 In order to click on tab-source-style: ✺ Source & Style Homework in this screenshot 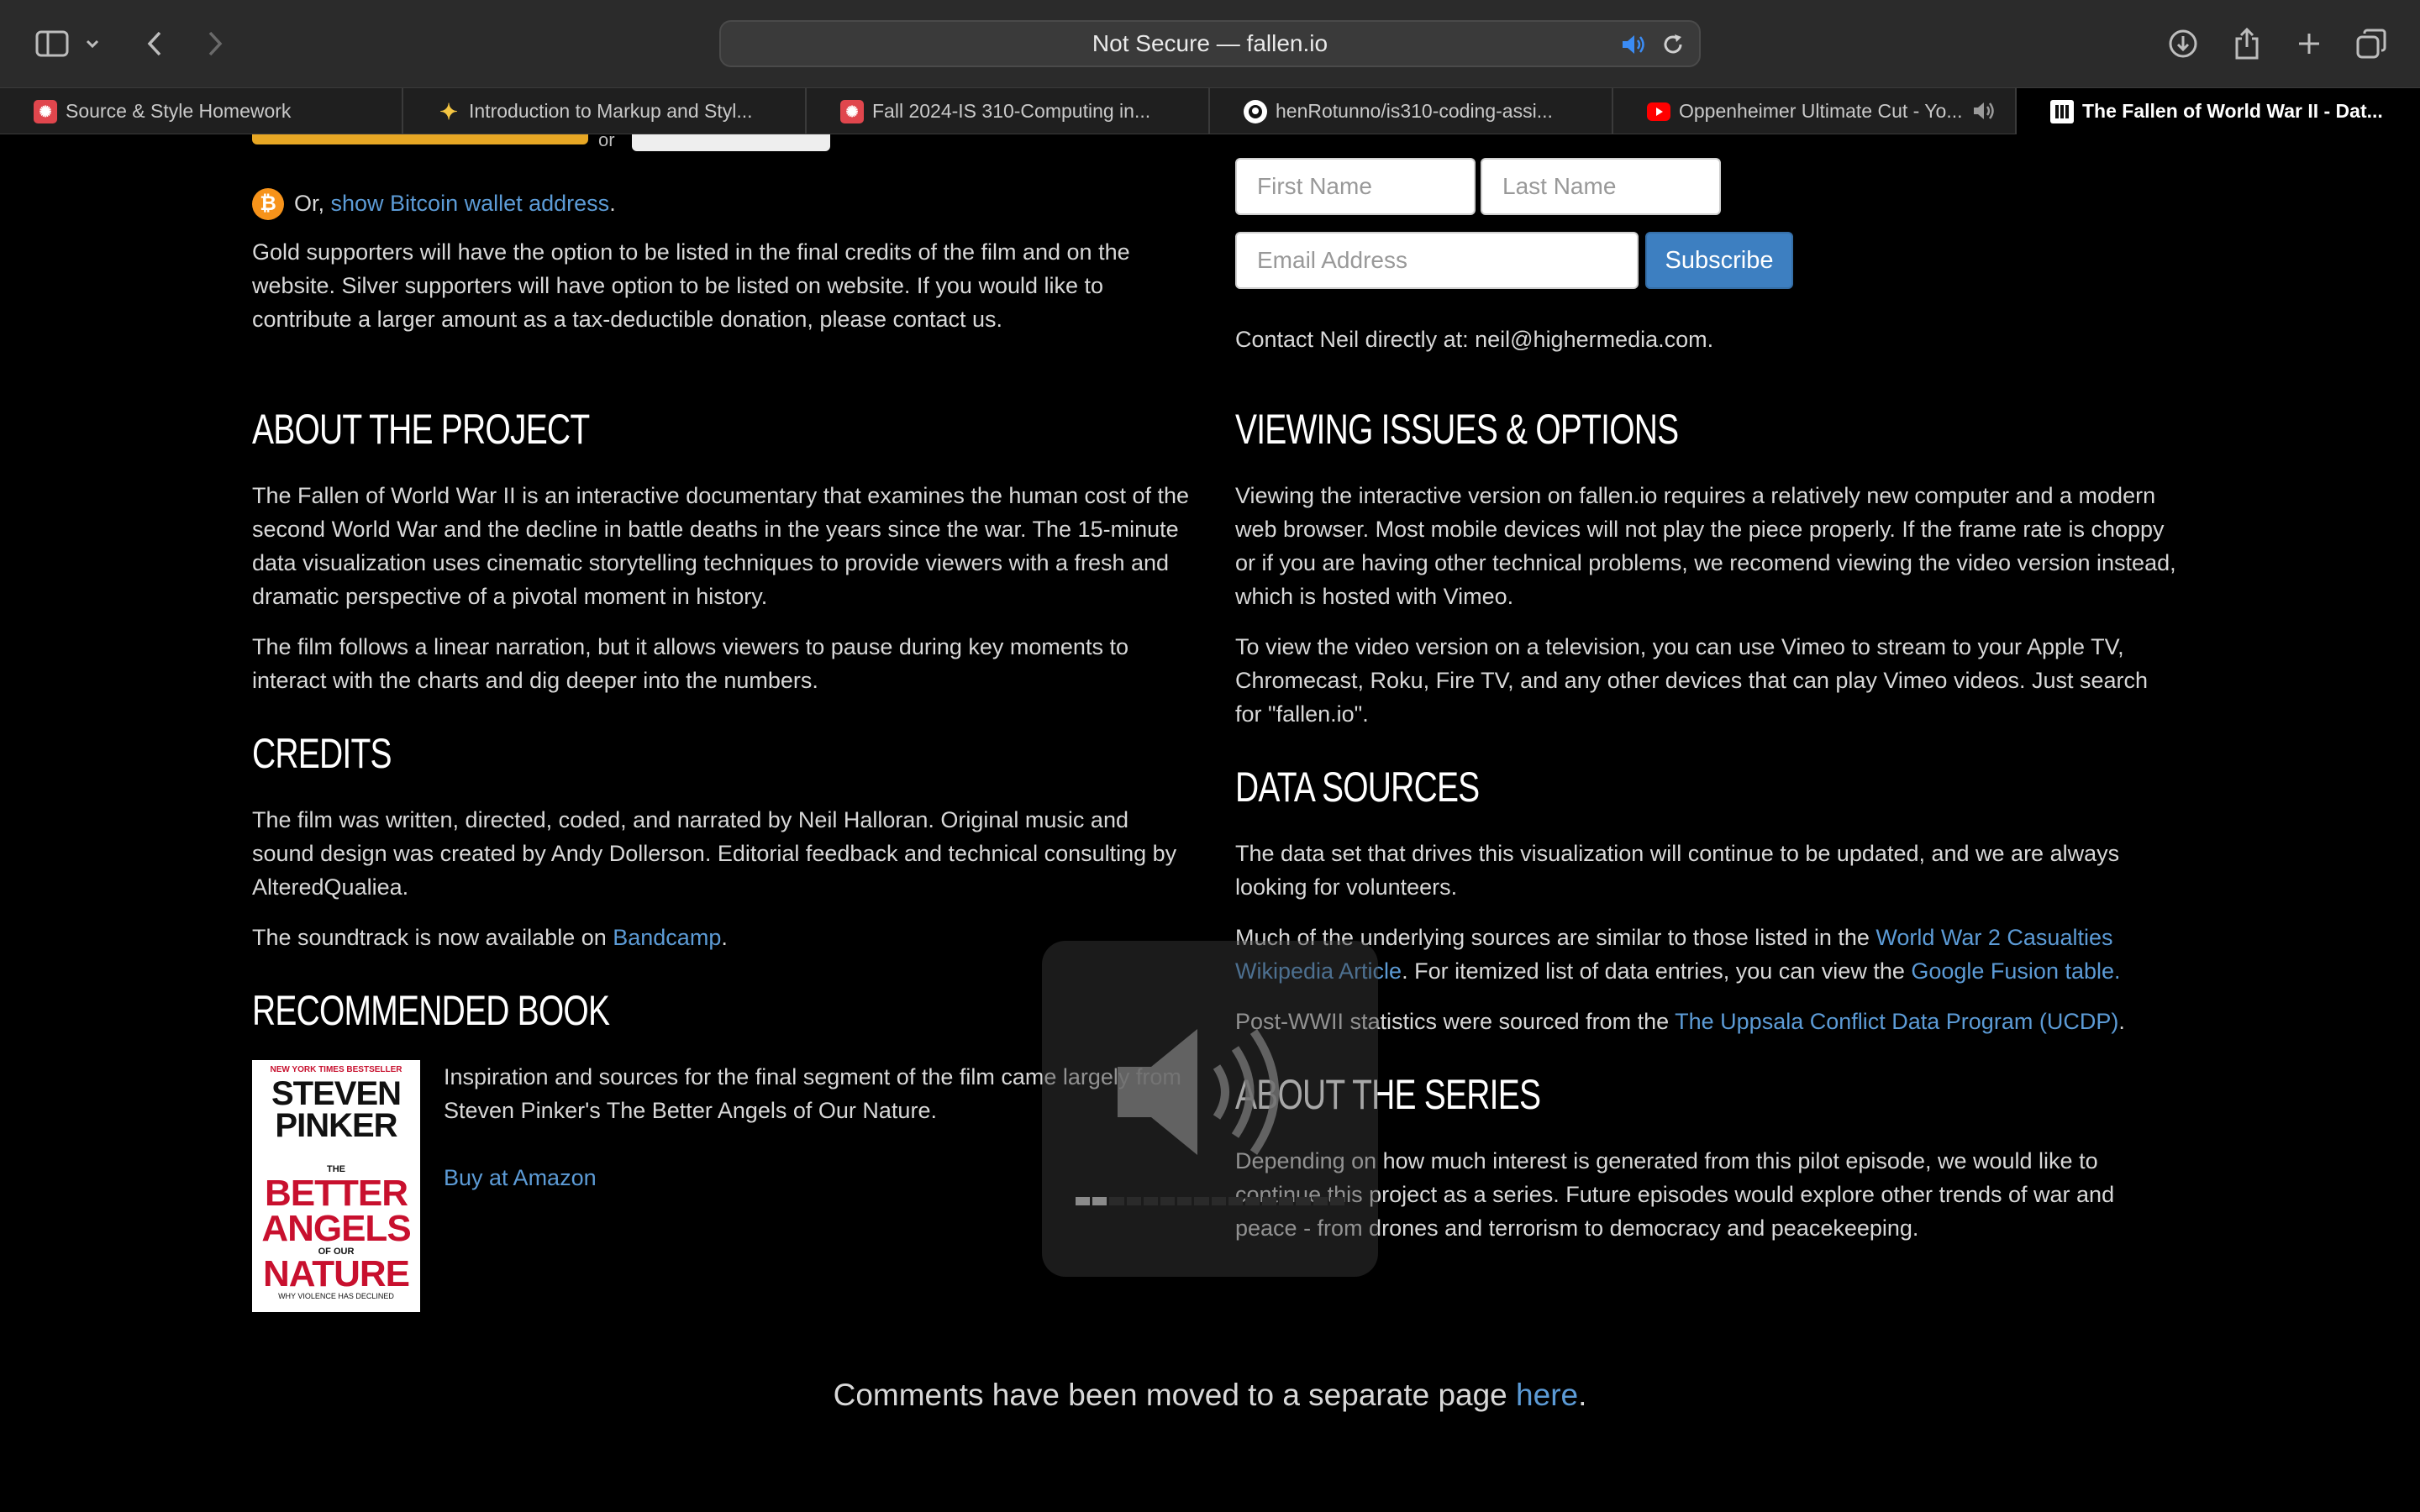, I will do `click(202, 111)`.